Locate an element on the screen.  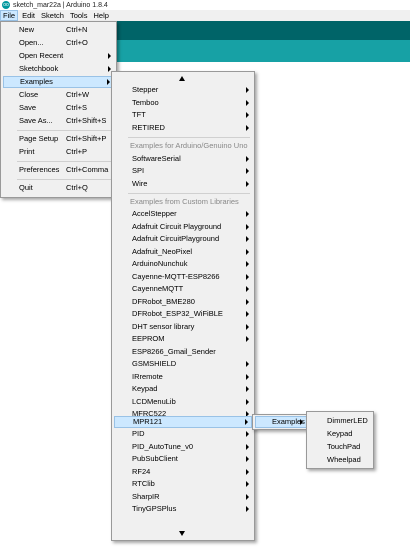
example-wheelpad: Wheelpad is located at coordinates (340, 460).